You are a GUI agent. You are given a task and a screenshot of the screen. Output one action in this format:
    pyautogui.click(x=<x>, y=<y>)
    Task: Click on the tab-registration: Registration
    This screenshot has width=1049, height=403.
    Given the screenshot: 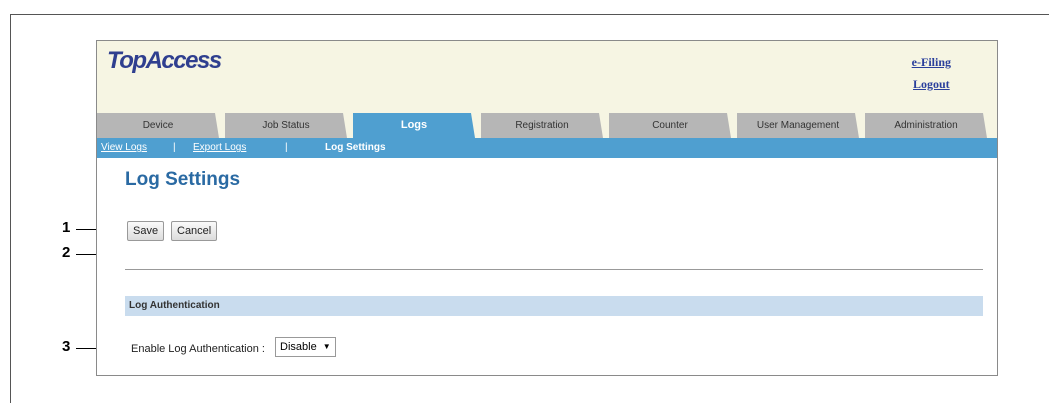 What is the action you would take?
    pyautogui.click(x=542, y=125)
    